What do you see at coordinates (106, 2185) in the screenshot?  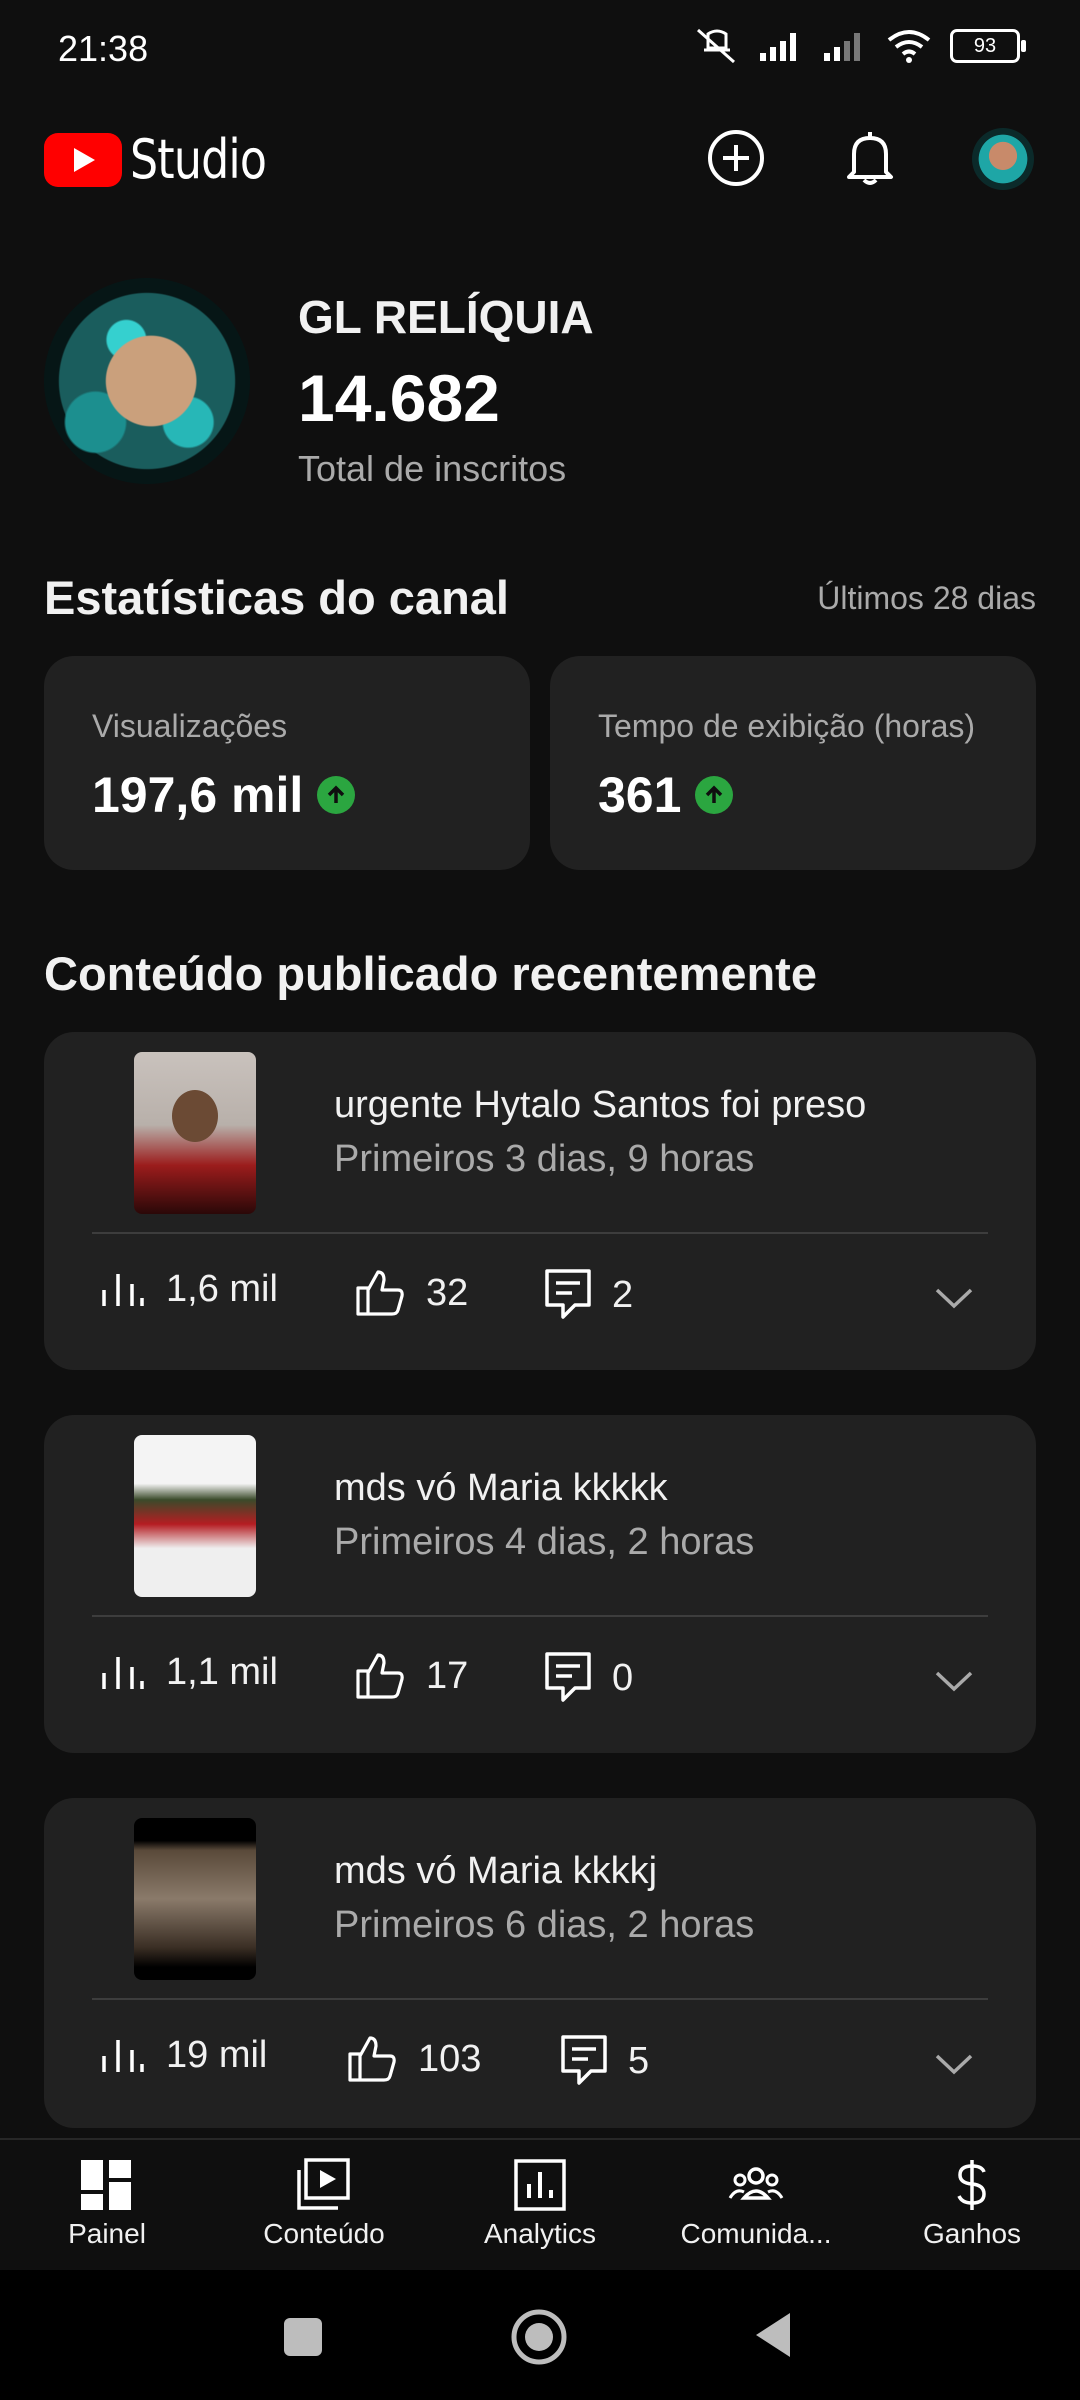 I see `dashboard-icon` at bounding box center [106, 2185].